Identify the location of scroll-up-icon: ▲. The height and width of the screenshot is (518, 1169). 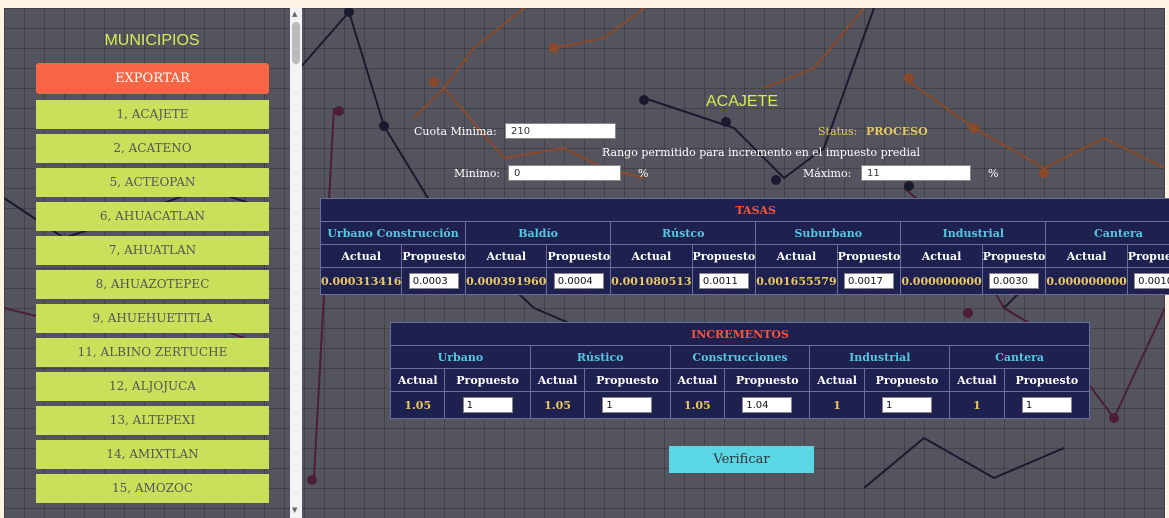
(294, 14).